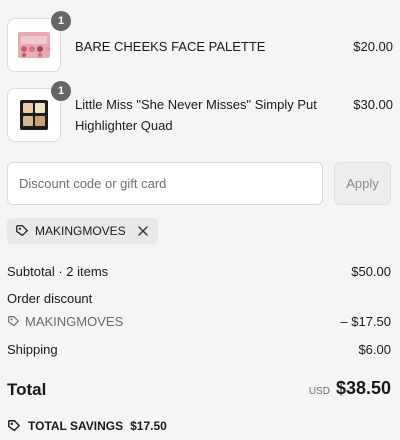  Describe the element at coordinates (27, 389) in the screenshot. I see `total-label: Total` at that location.